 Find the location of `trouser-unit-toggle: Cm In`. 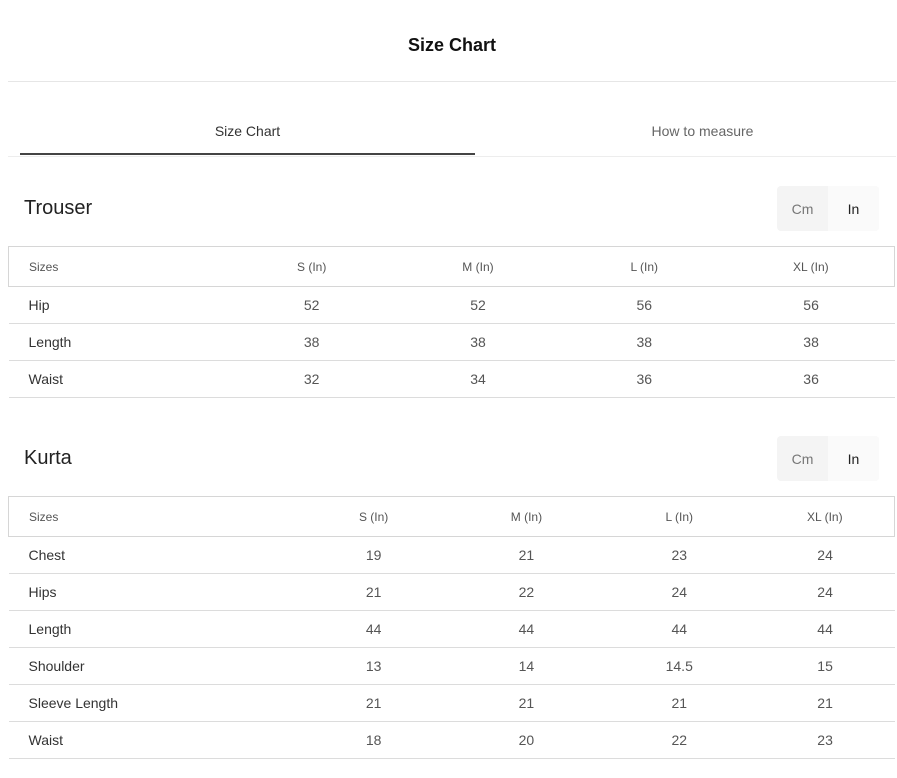

trouser-unit-toggle: Cm In is located at coordinates (828, 208).